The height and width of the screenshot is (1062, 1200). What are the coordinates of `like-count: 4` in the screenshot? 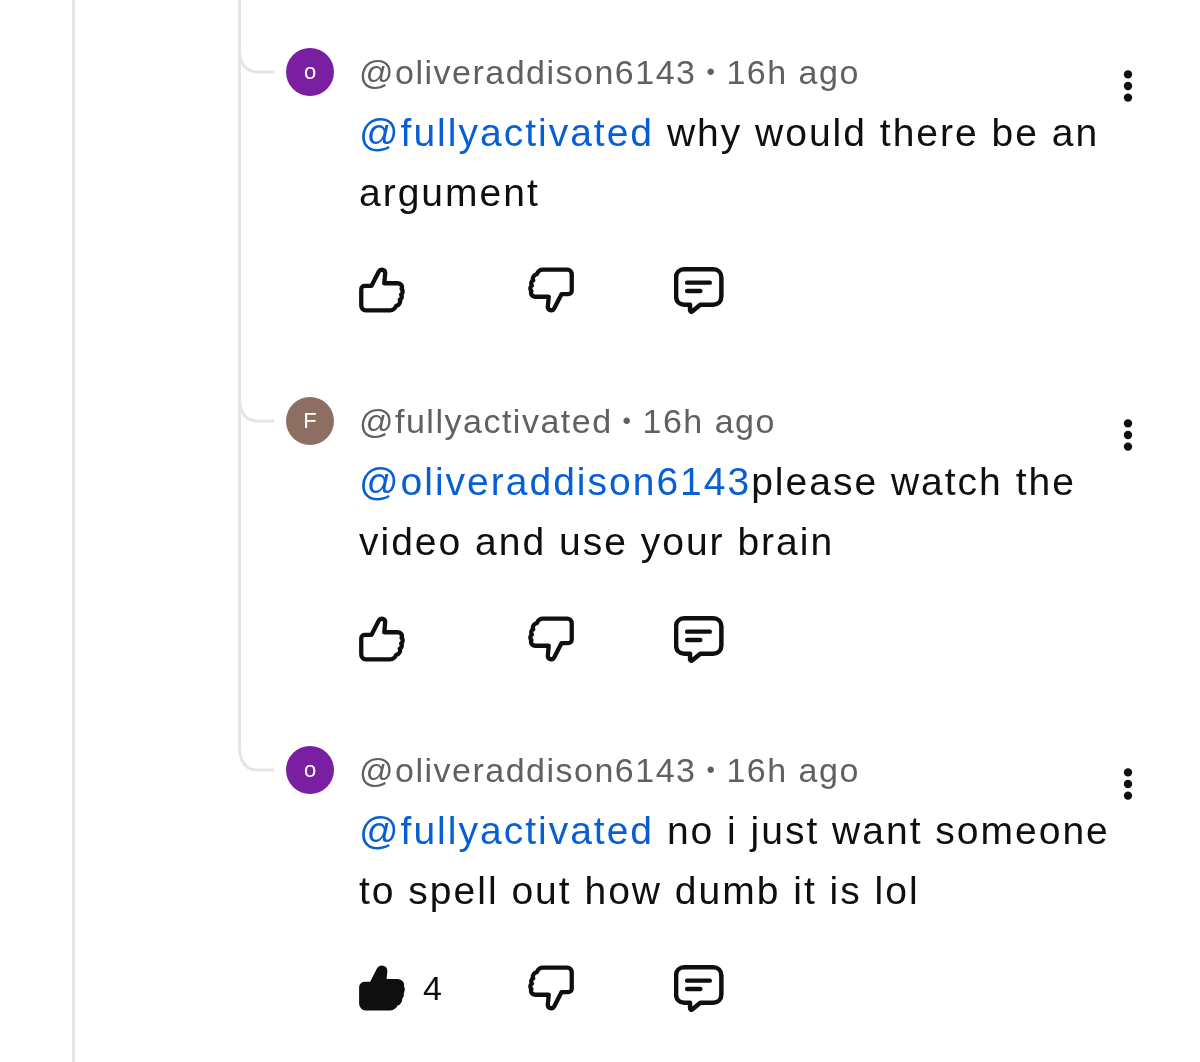 It's located at (432, 988).